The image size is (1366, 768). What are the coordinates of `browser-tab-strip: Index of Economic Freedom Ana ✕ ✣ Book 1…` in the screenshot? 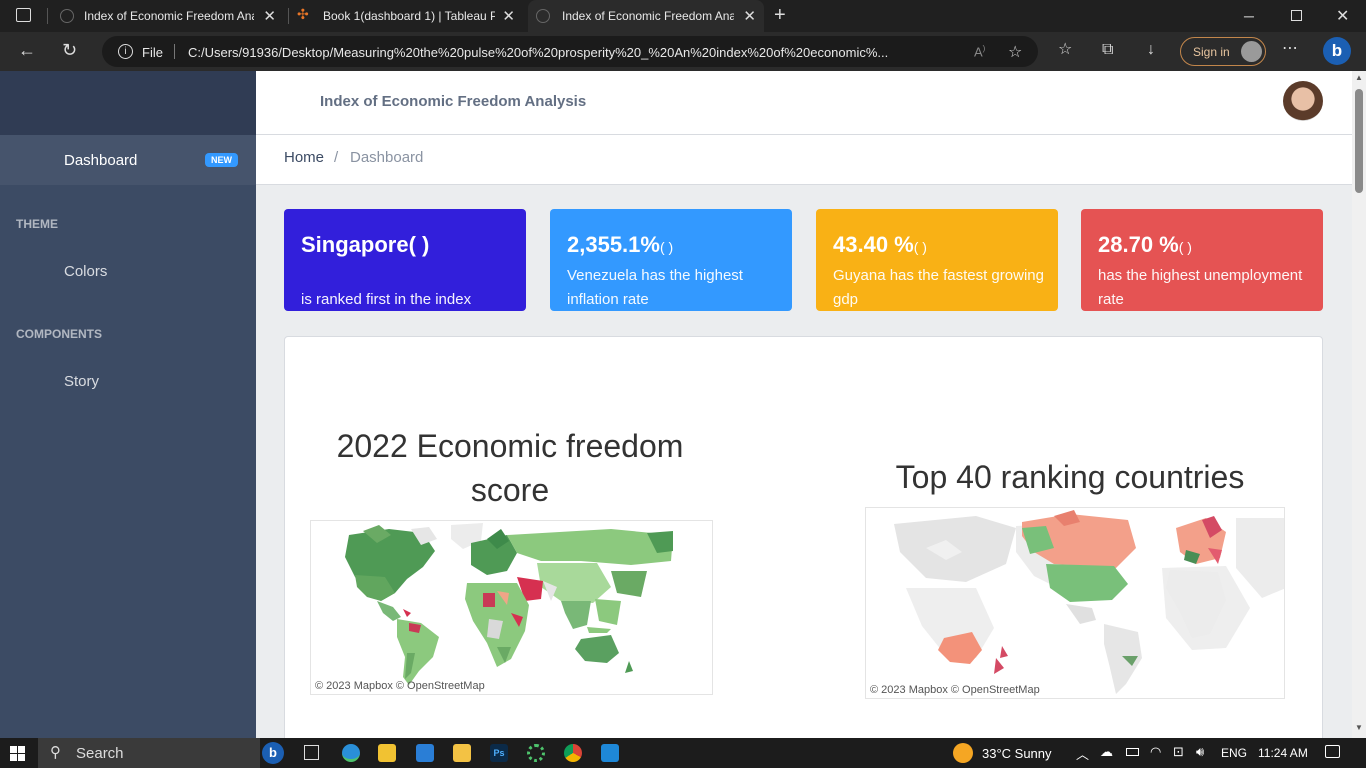 It's located at (683, 16).